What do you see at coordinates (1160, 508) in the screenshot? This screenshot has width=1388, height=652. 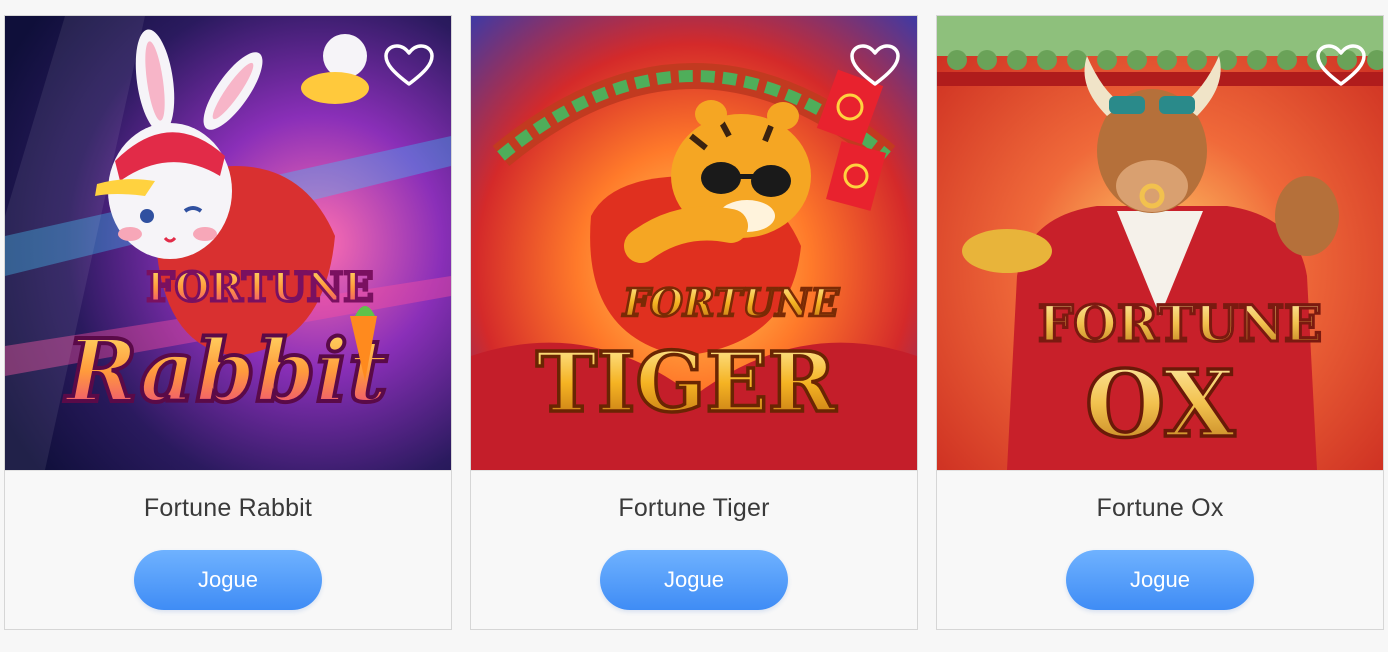 I see `game-title: Fortune Ox` at bounding box center [1160, 508].